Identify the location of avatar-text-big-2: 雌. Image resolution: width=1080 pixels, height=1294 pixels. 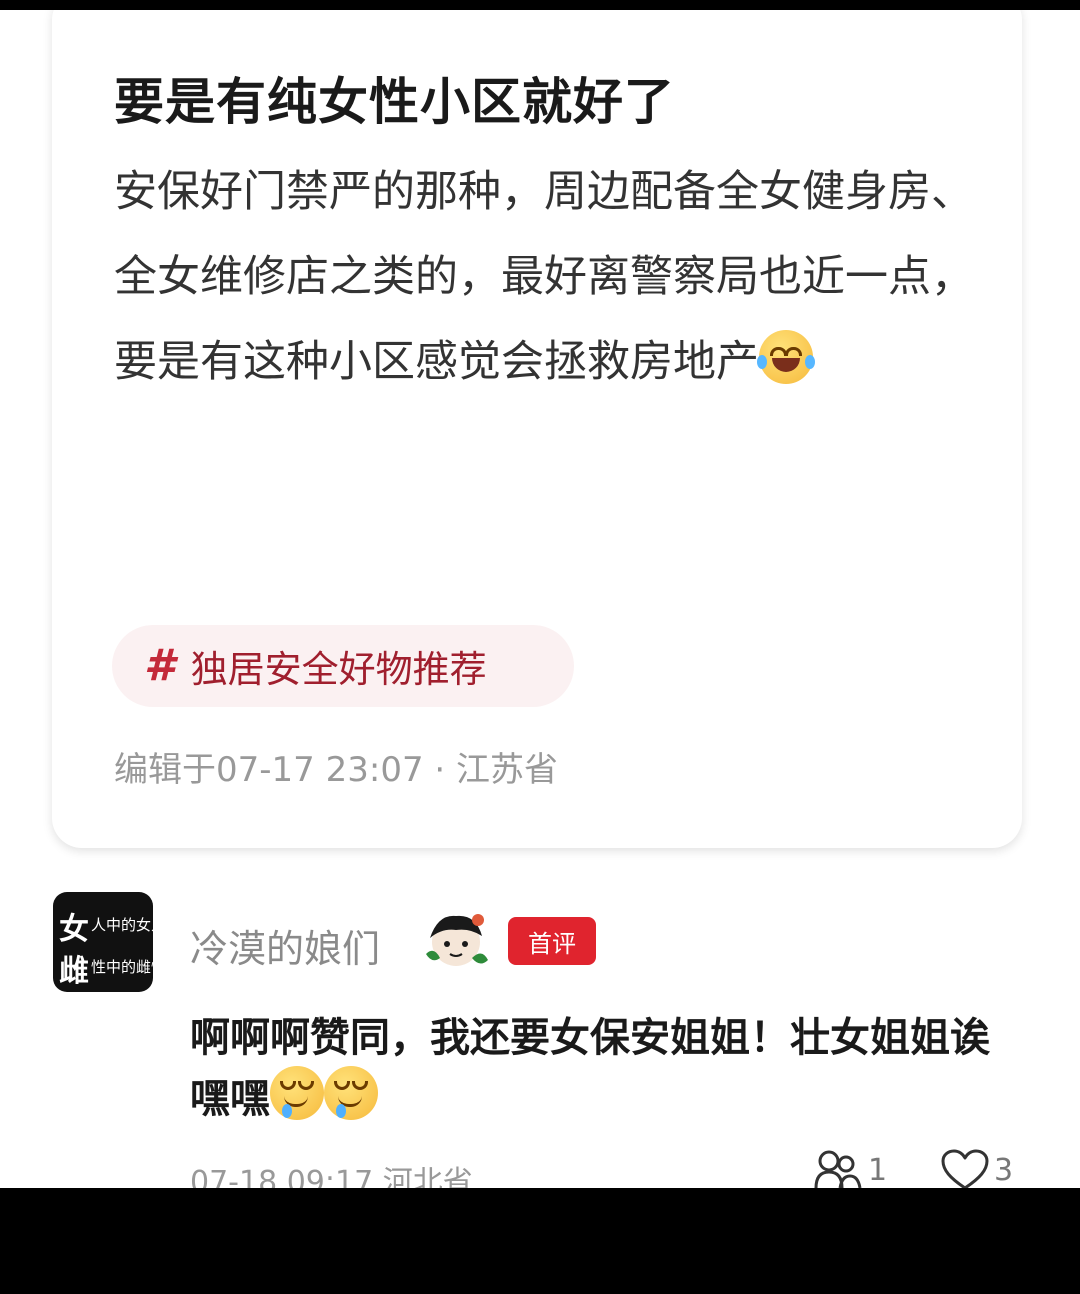
(74, 971).